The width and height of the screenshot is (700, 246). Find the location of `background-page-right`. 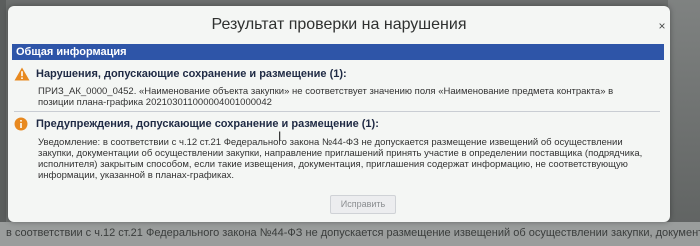

background-page-right is located at coordinates (684, 123).